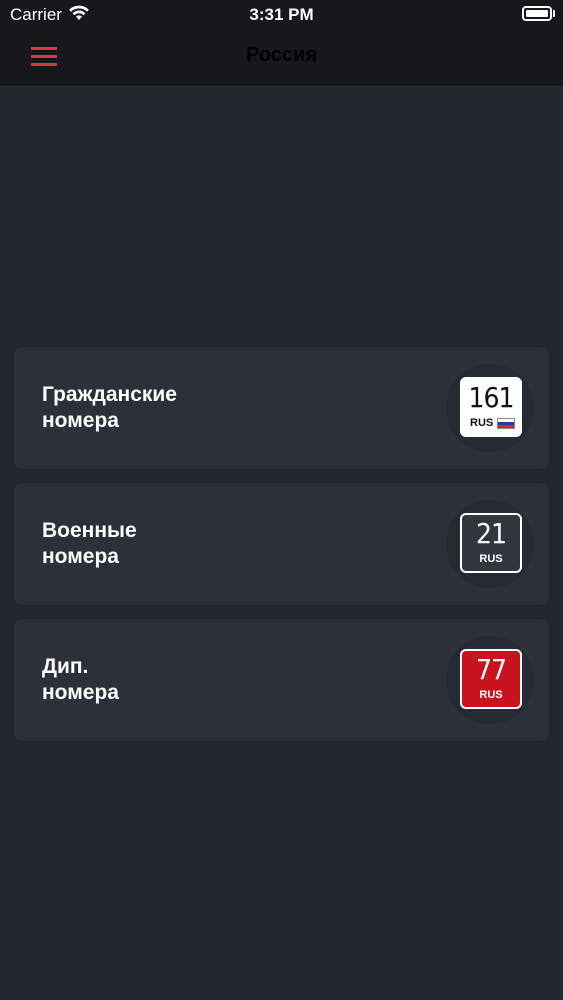 Image resolution: width=563 pixels, height=1000 pixels. I want to click on russian-flag-icon, so click(506, 423).